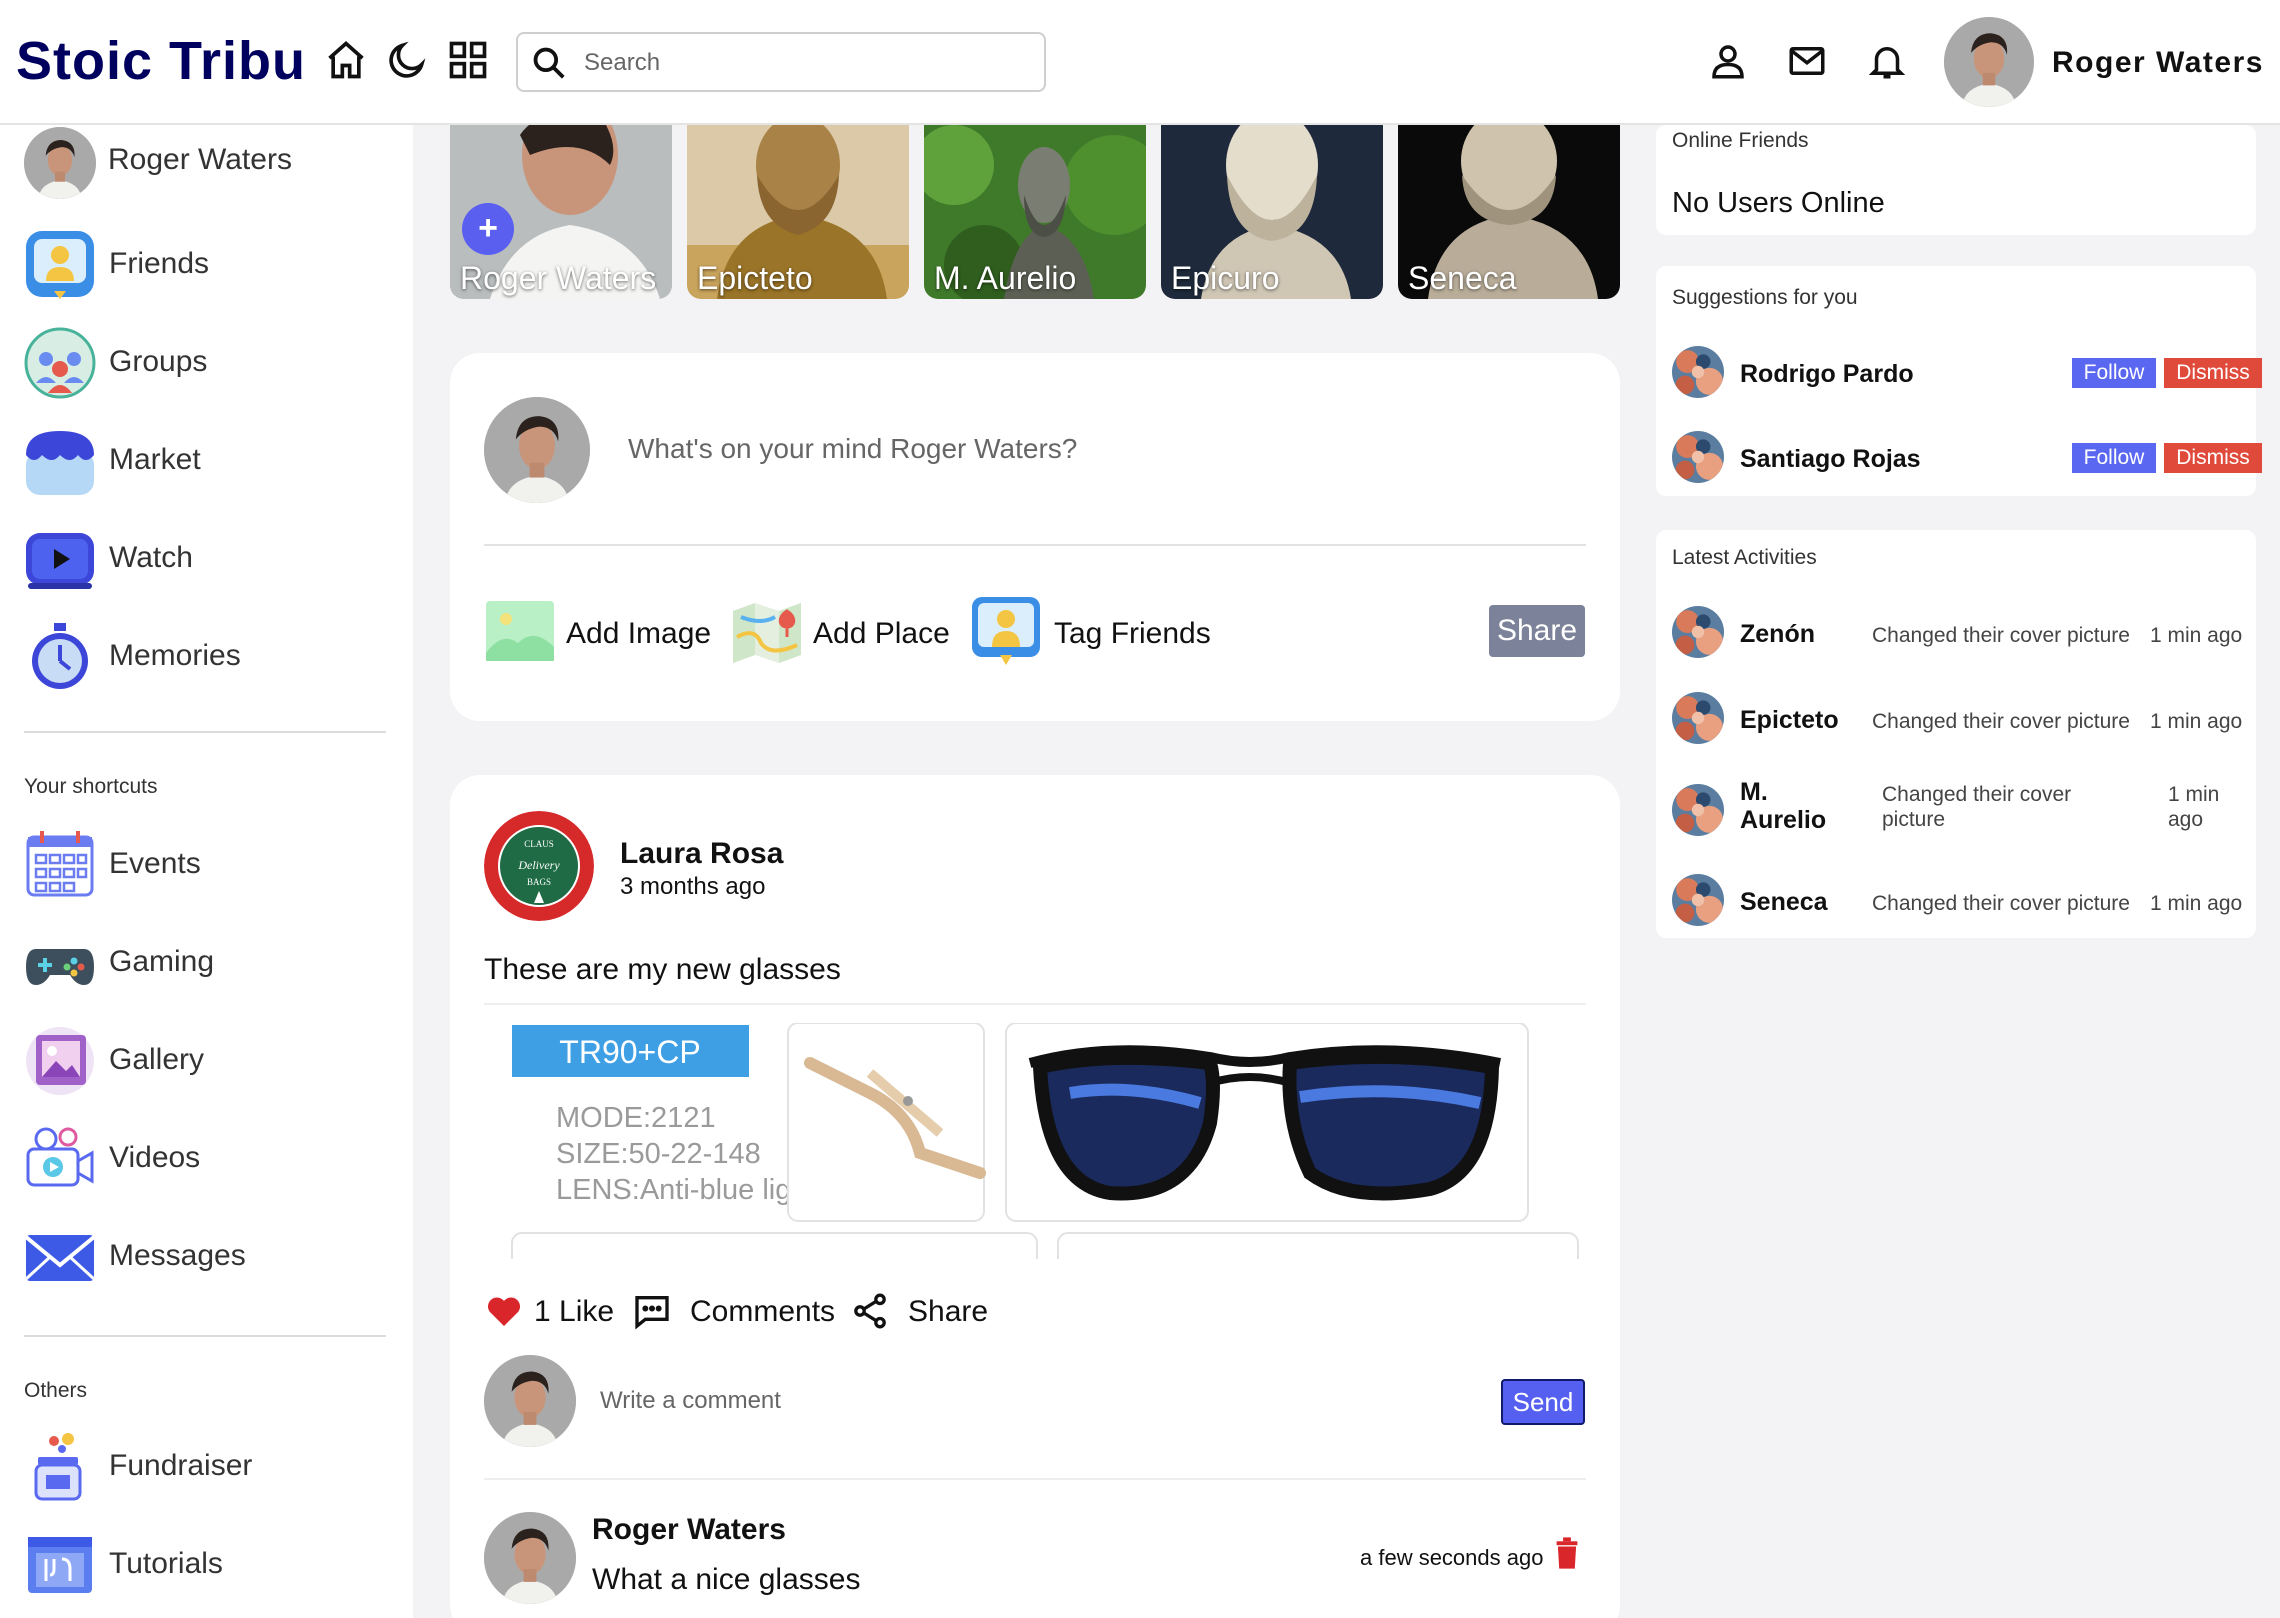 The height and width of the screenshot is (1618, 2280). What do you see at coordinates (539, 882) in the screenshot?
I see `logo-text: BAGS` at bounding box center [539, 882].